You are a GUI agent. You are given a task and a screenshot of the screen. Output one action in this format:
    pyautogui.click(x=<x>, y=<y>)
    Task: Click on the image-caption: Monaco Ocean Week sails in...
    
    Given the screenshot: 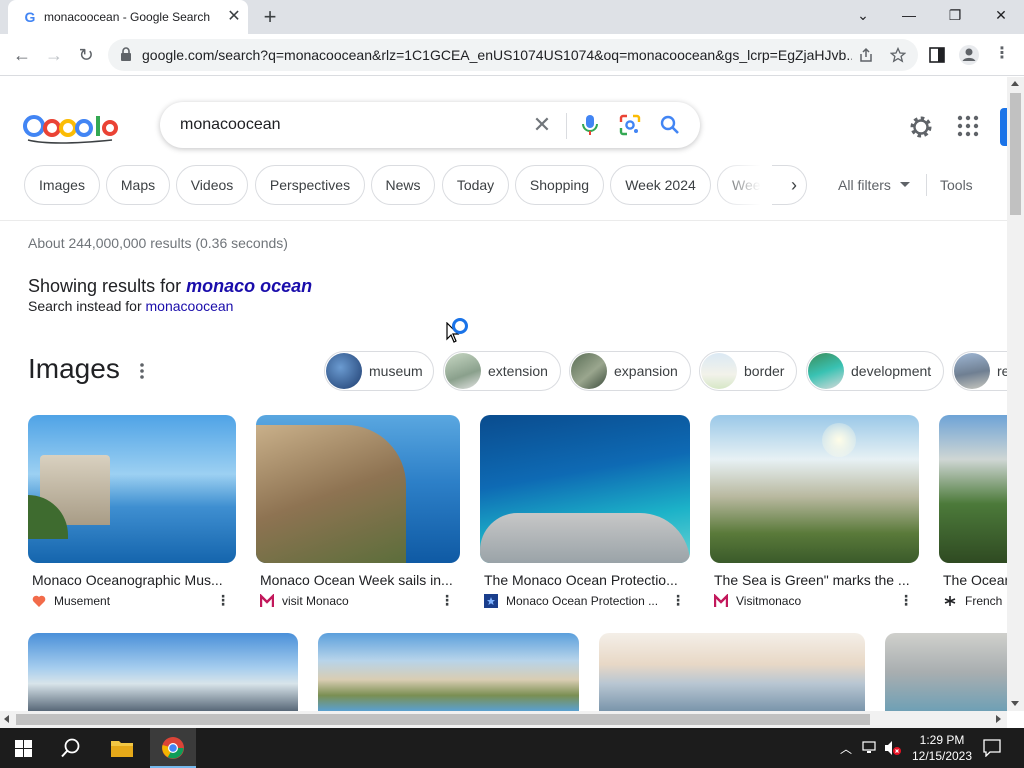 What is the action you would take?
    pyautogui.click(x=358, y=580)
    